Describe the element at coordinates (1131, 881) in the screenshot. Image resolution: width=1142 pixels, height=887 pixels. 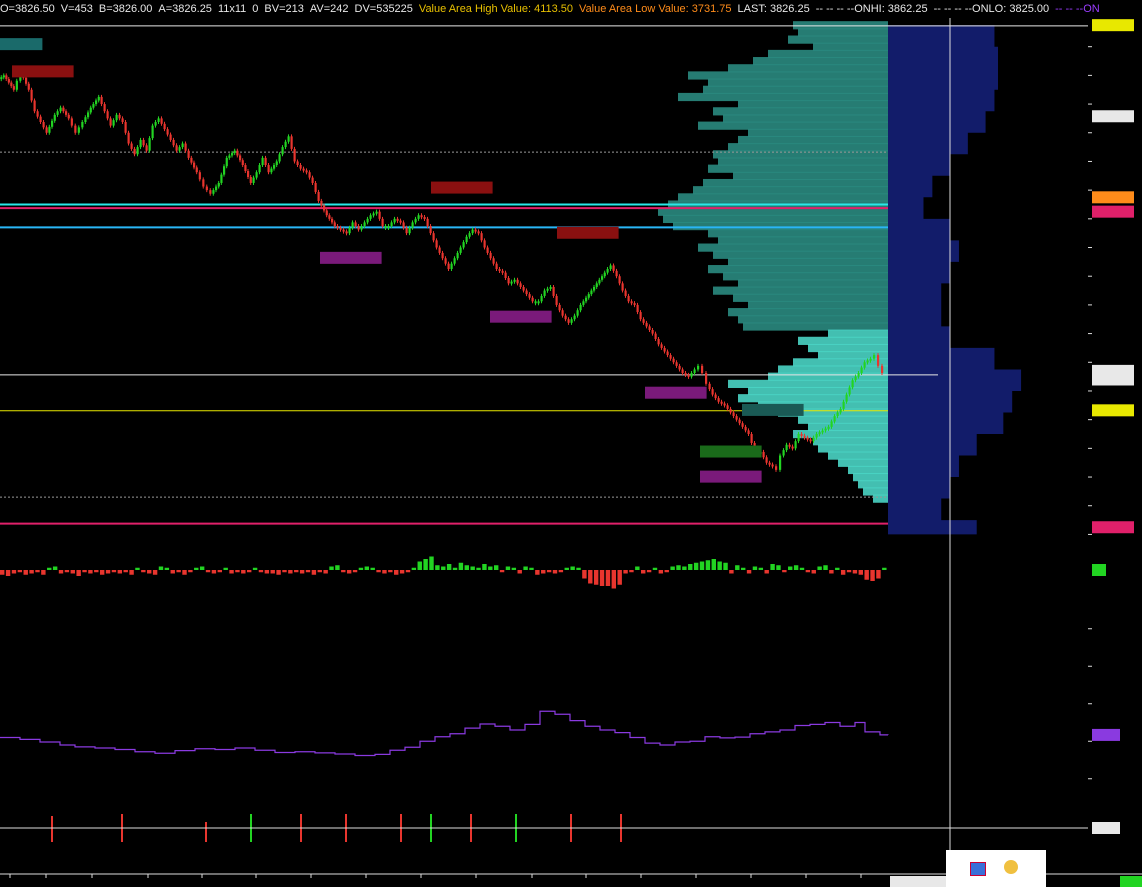
I see `badge-bg` at that location.